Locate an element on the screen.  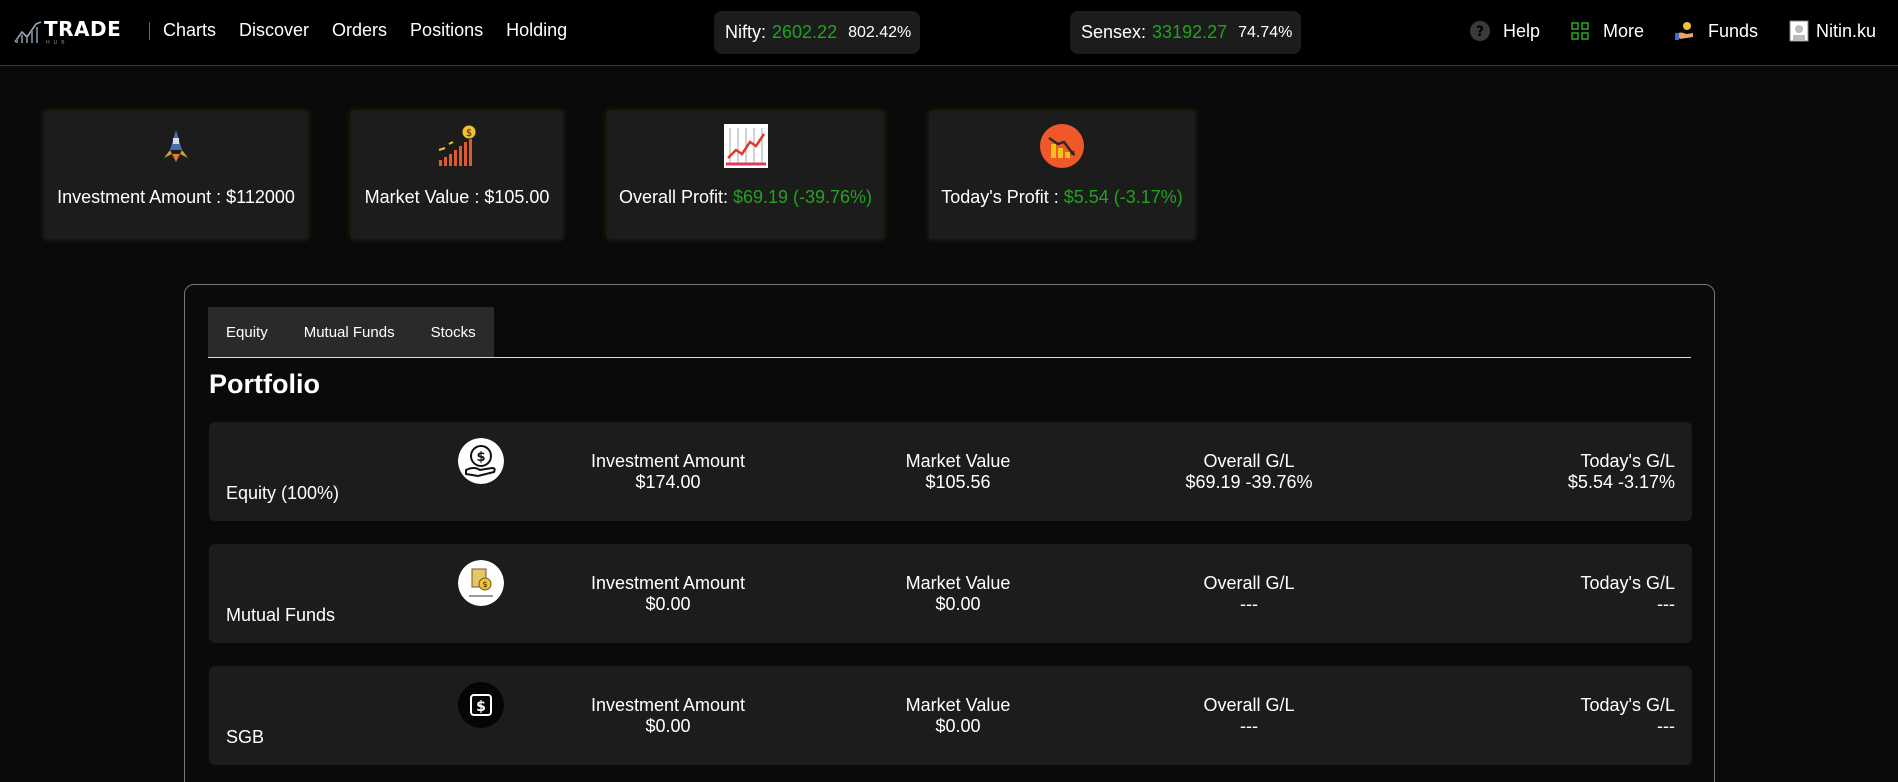
mutual-fund-icon: $ is located at coordinates (481, 583).